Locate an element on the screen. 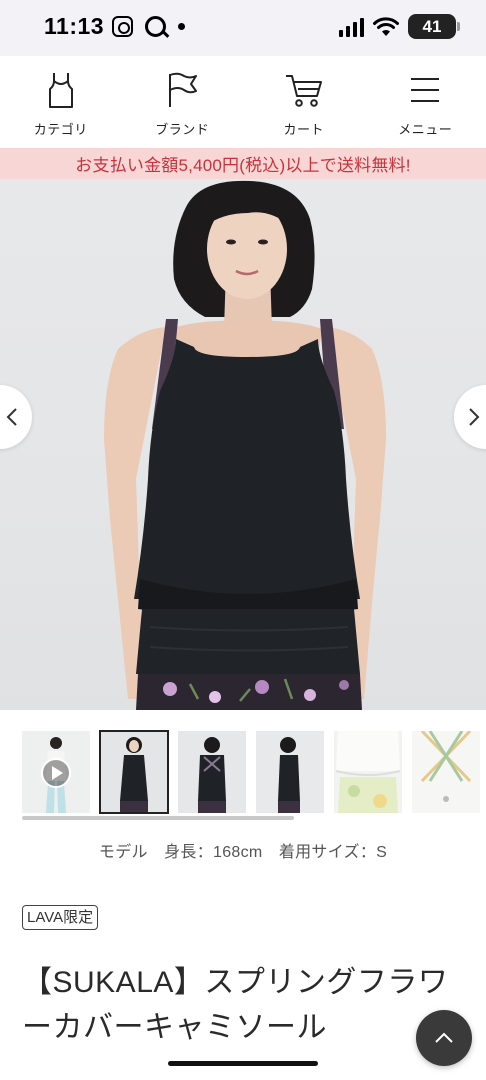 This screenshot has width=486, height=1080. promo-text: お支払い金額5,400円(税込)以上で送料無料! is located at coordinates (243, 165).